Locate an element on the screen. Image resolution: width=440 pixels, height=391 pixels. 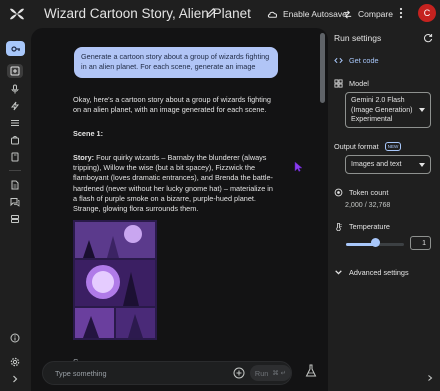
tune-button is located at coordinates (15, 123).